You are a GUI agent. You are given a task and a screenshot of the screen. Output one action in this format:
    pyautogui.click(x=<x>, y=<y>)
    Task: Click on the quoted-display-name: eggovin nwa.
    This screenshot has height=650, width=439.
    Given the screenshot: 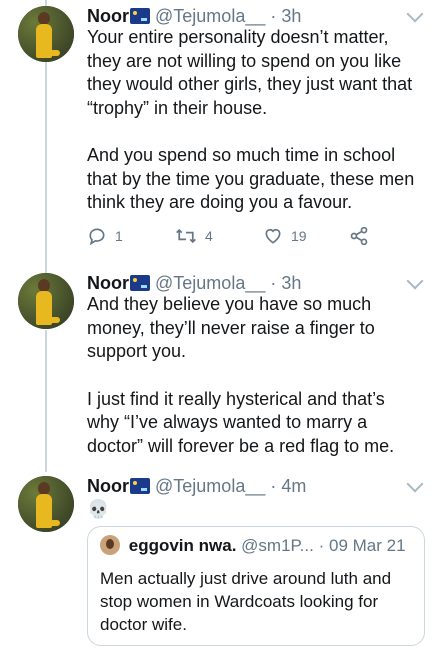 What is the action you would take?
    pyautogui.click(x=182, y=545)
    